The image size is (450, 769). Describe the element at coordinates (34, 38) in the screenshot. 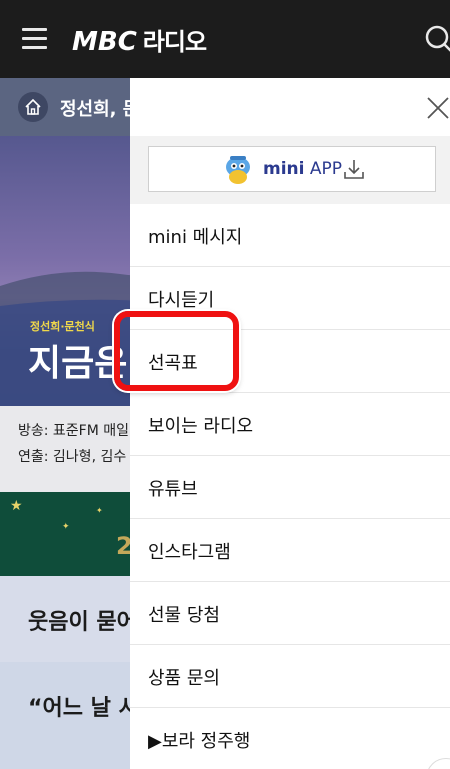

I see `hamburger-menu-icon` at that location.